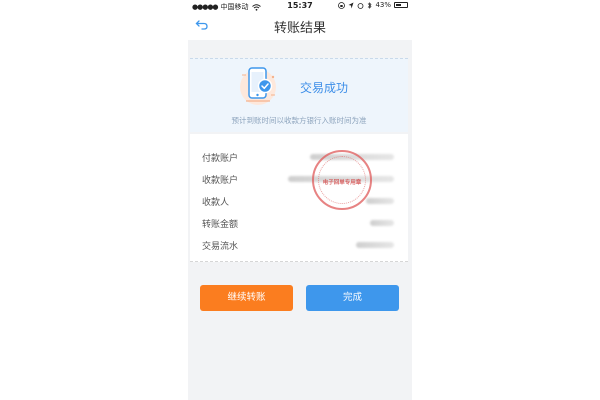 This screenshot has width=600, height=400. I want to click on nav-bar: 转账结果, so click(300, 26).